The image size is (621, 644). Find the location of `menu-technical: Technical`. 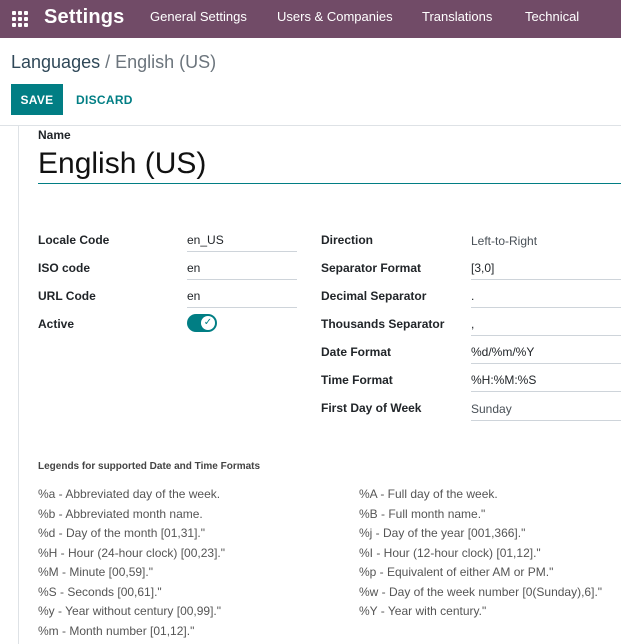

menu-technical: Technical is located at coordinates (552, 16).